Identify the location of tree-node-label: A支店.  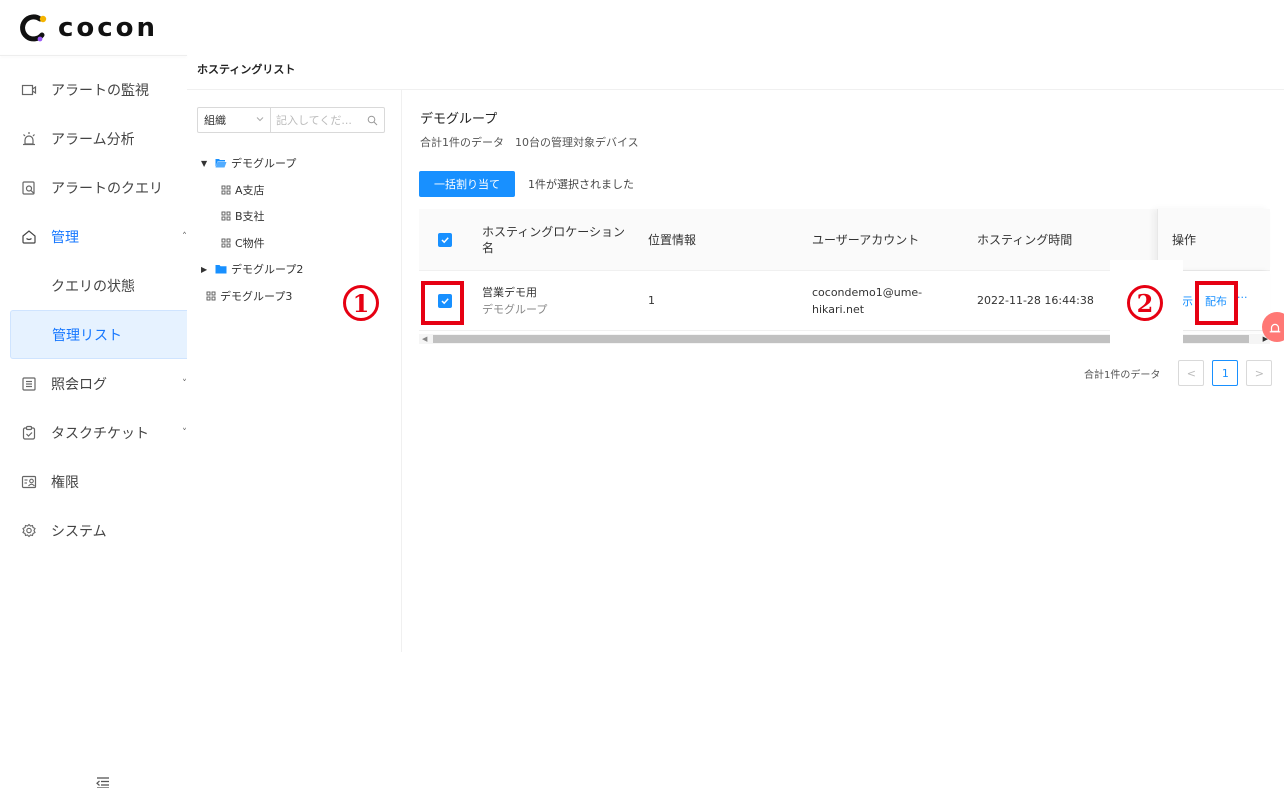
(250, 190).